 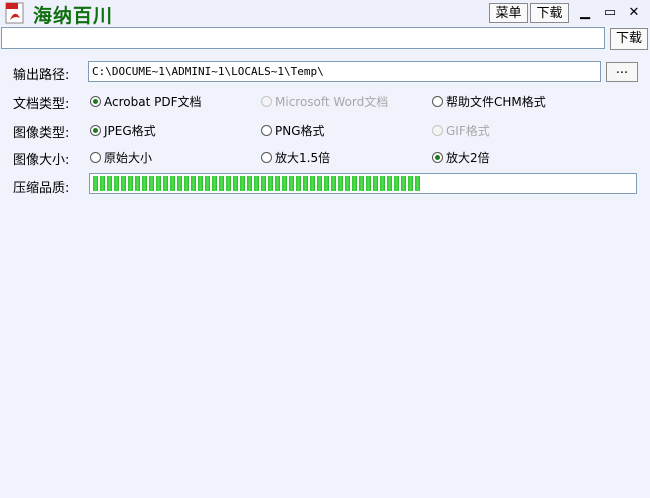 I want to click on radio-word-label: Microsoft Word文档, so click(x=332, y=102).